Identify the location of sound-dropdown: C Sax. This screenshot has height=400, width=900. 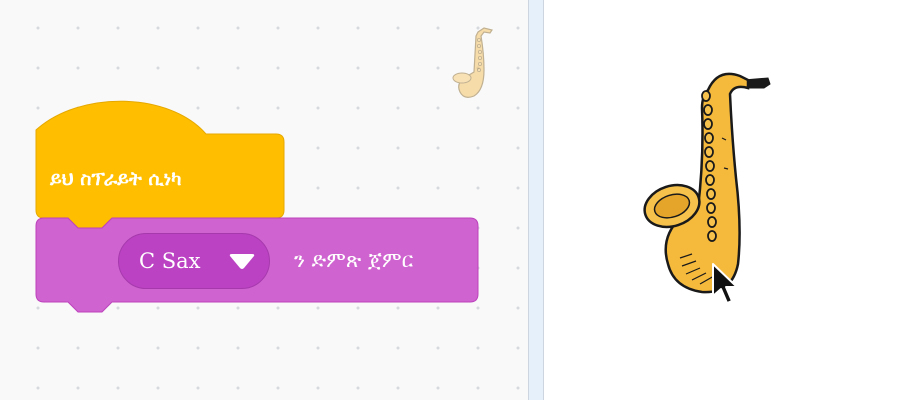
(194, 261).